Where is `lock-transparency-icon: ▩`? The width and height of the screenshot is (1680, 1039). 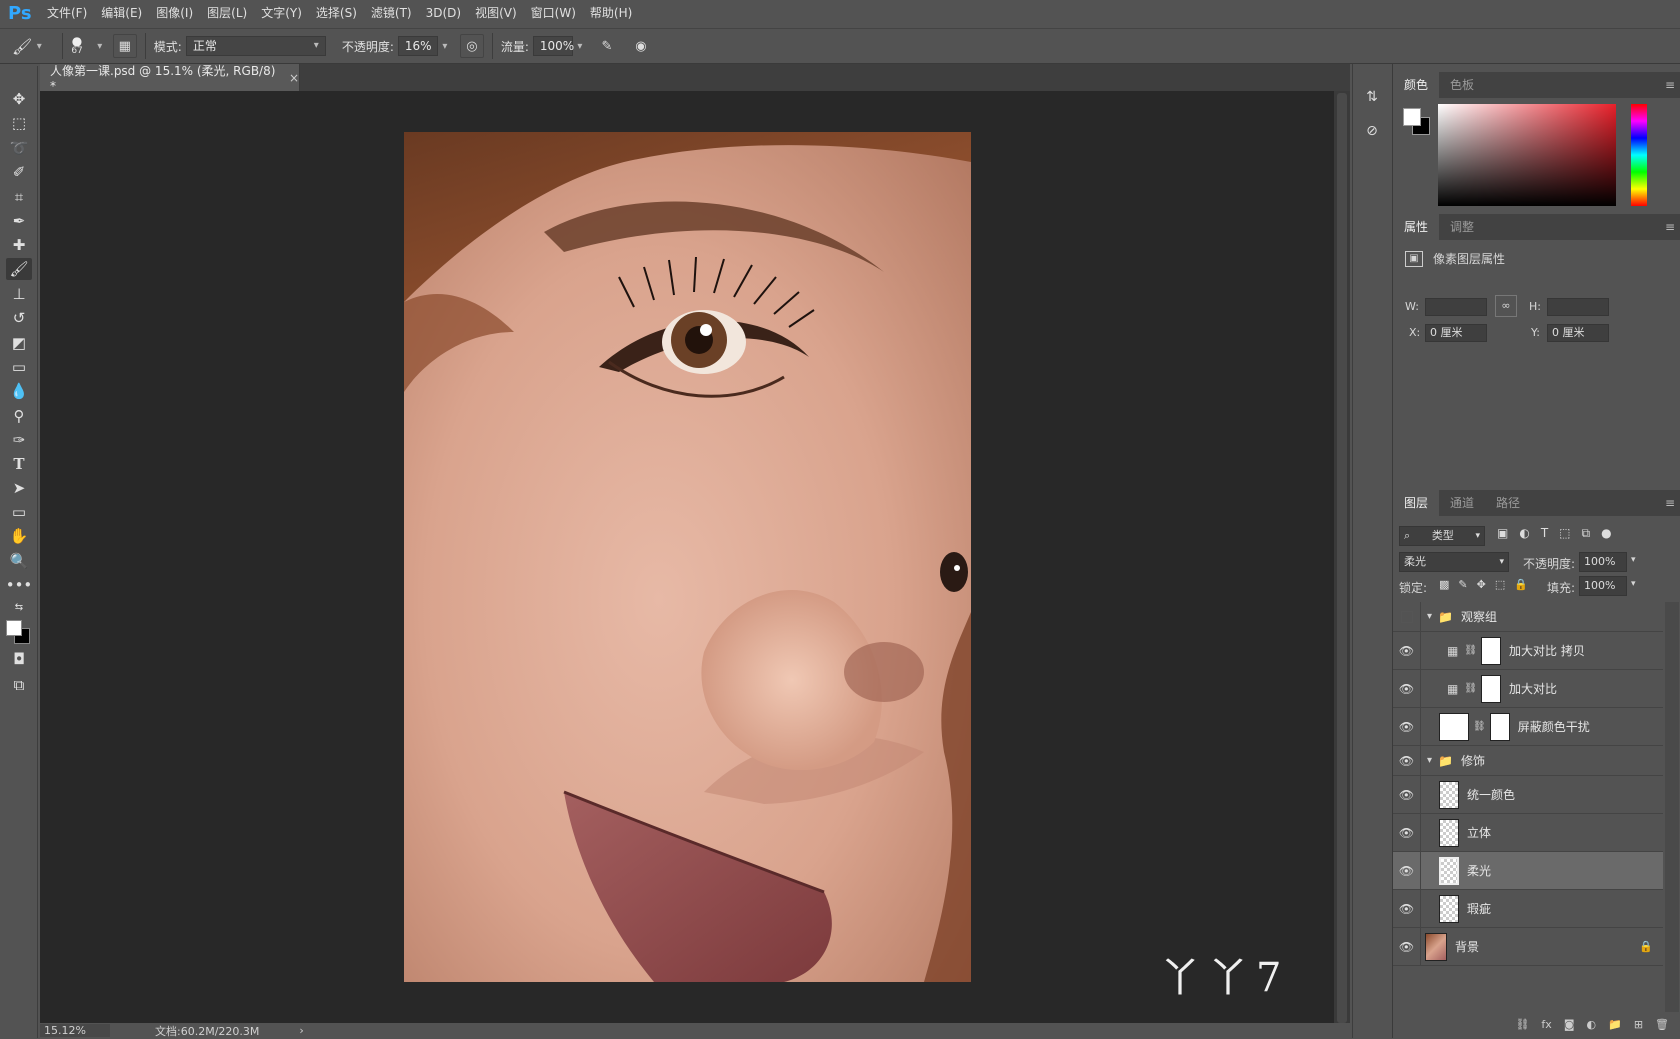 lock-transparency-icon: ▩ is located at coordinates (1444, 584).